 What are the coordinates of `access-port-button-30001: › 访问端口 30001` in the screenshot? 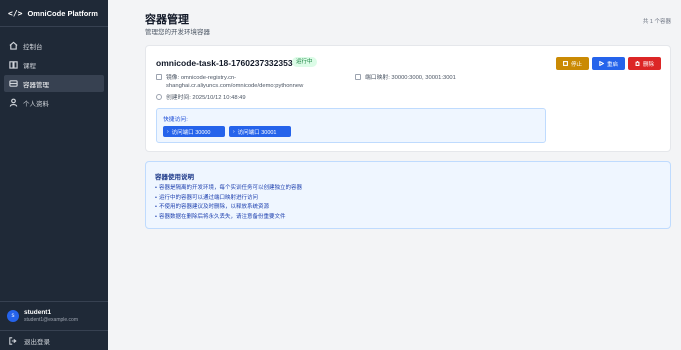 It's located at (260, 131).